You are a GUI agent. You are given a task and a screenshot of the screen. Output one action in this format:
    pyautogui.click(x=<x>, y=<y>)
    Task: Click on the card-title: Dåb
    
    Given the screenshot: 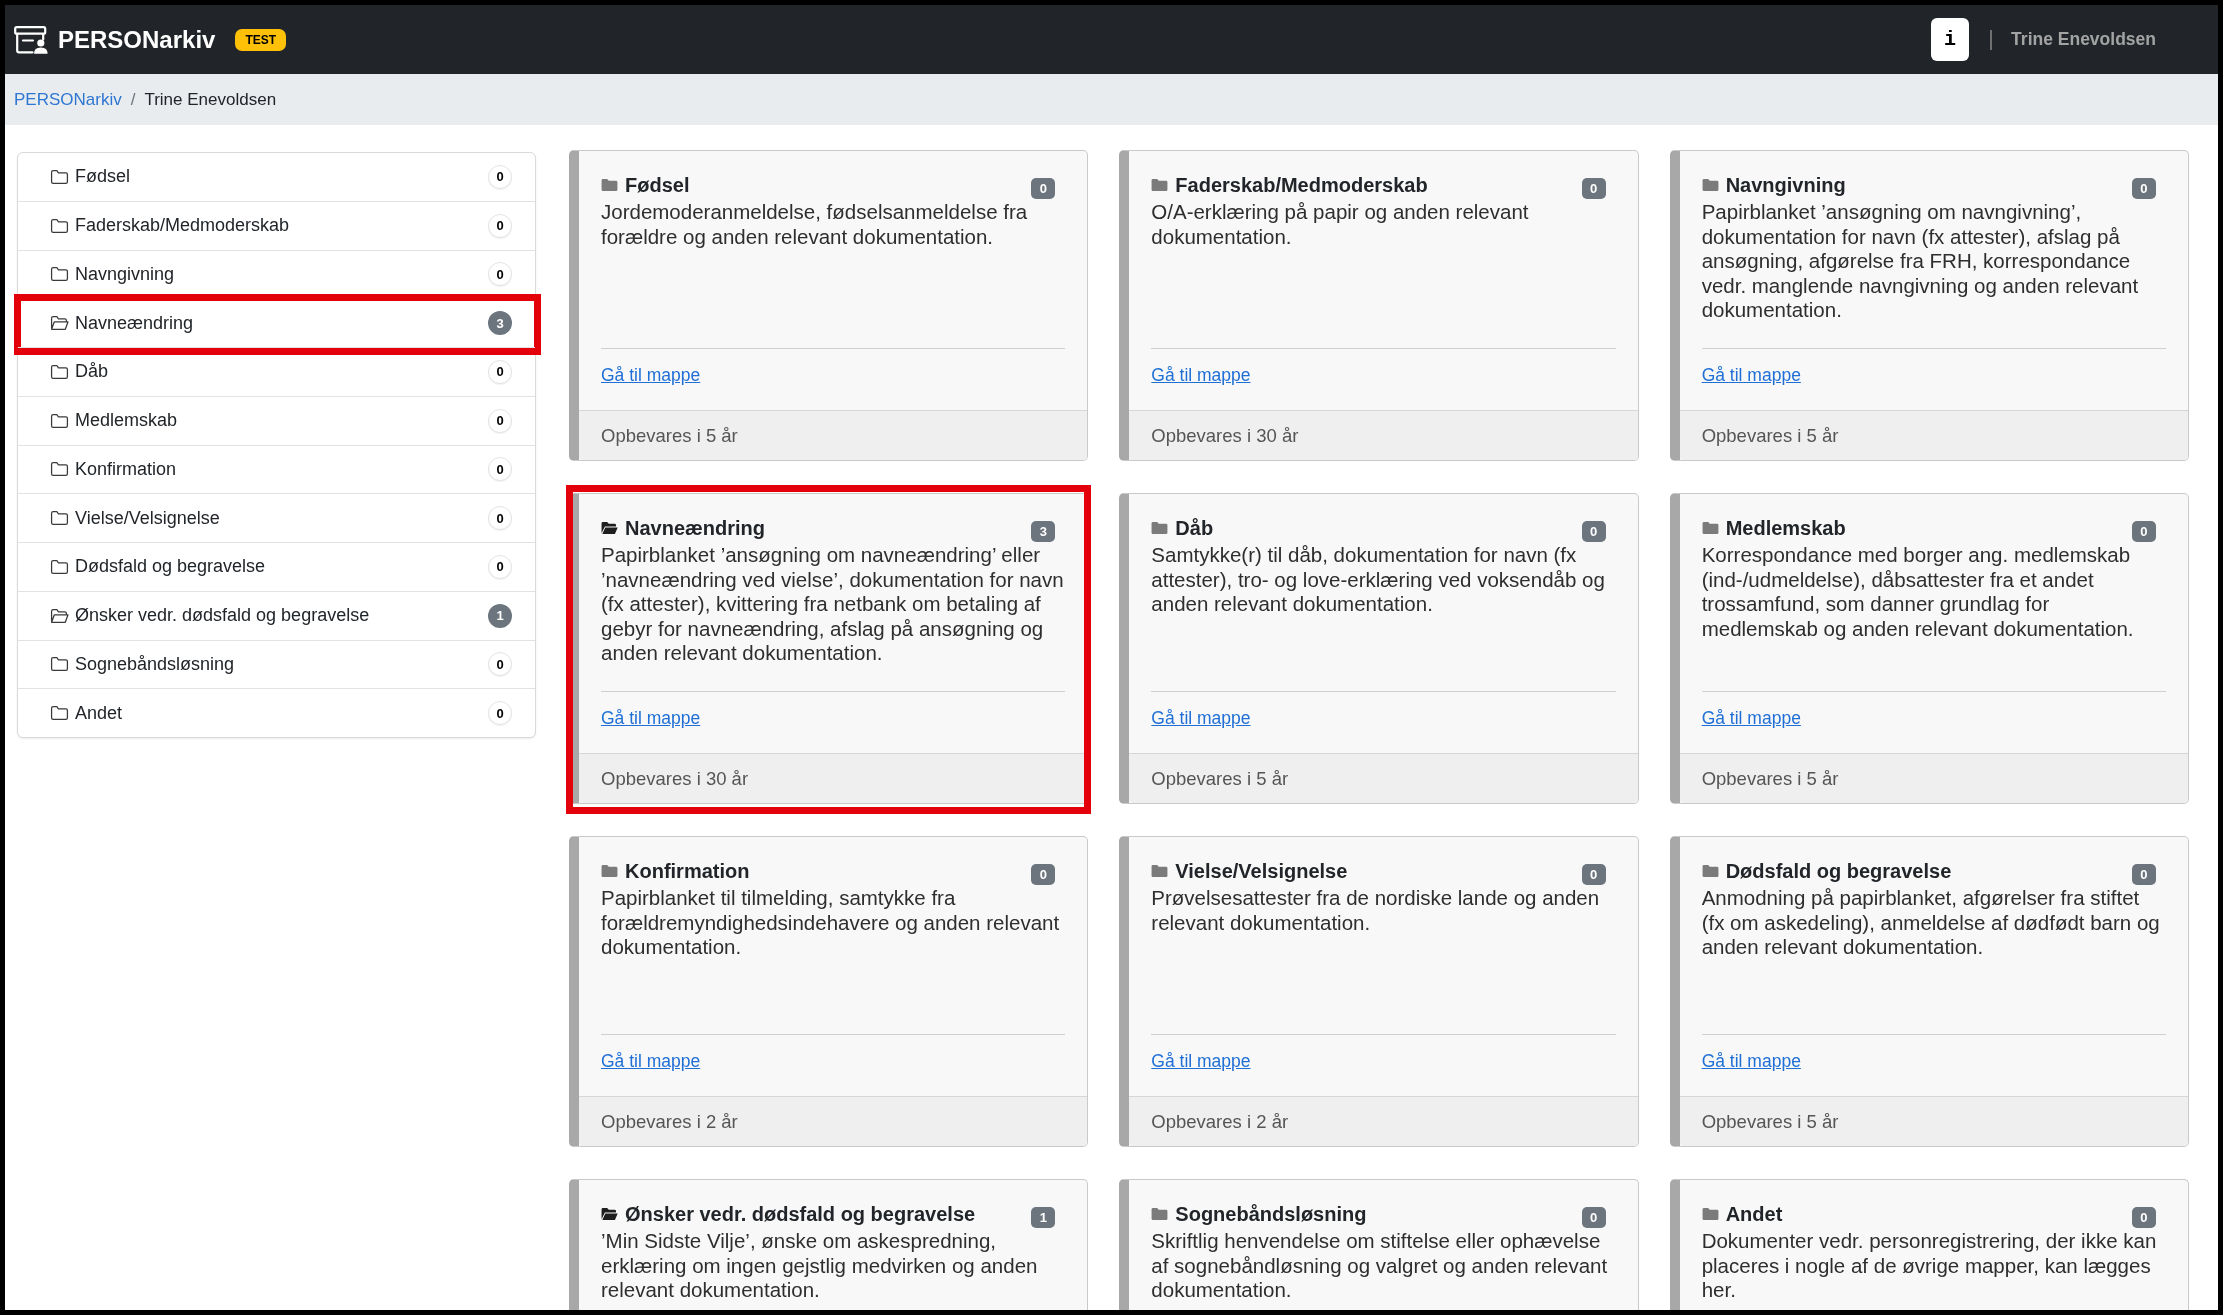 What is the action you would take?
    pyautogui.click(x=1194, y=528)
    